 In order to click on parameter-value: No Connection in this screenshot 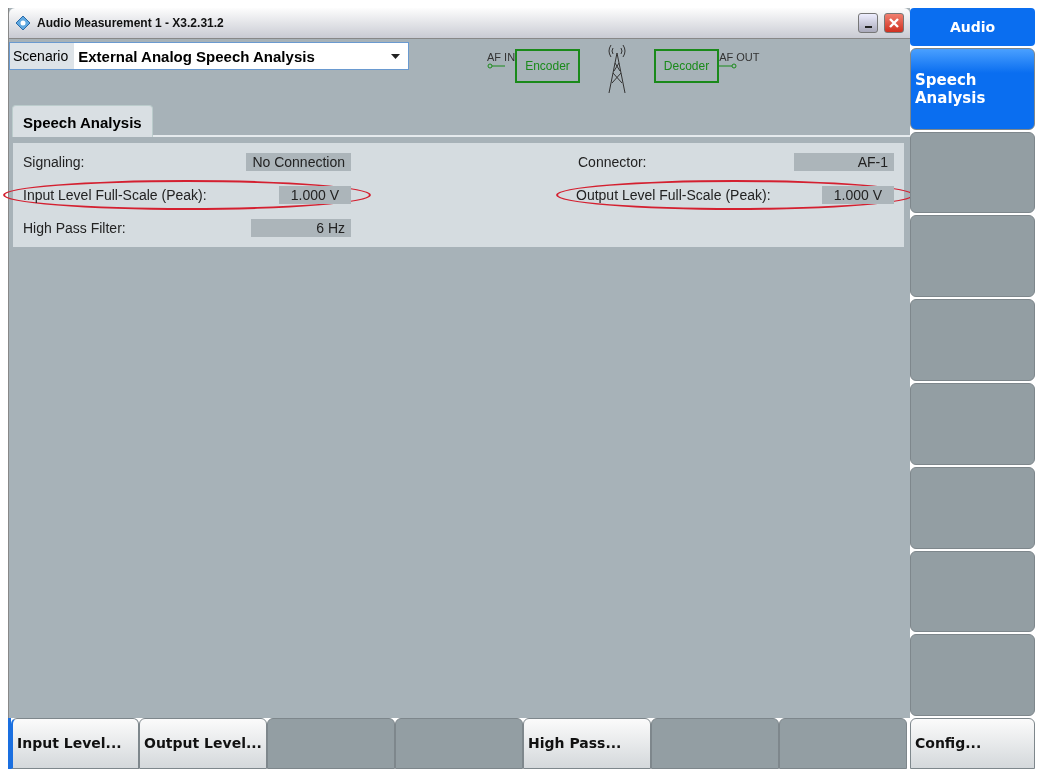, I will do `click(298, 162)`.